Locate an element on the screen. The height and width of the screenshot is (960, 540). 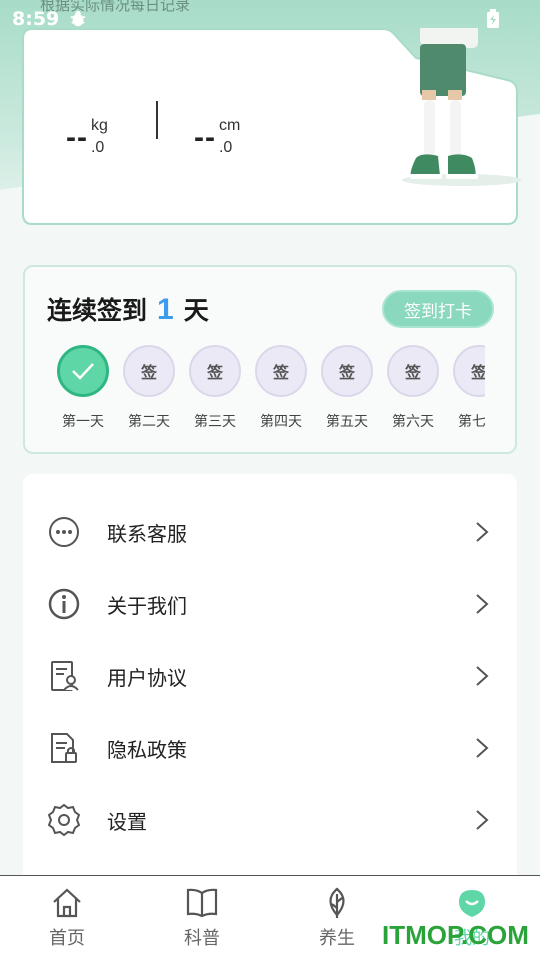
checkin-days-row: 第一天签第二天签第三天签第四天签第五天签第六天签第七天 is located at coordinates (270, 390).